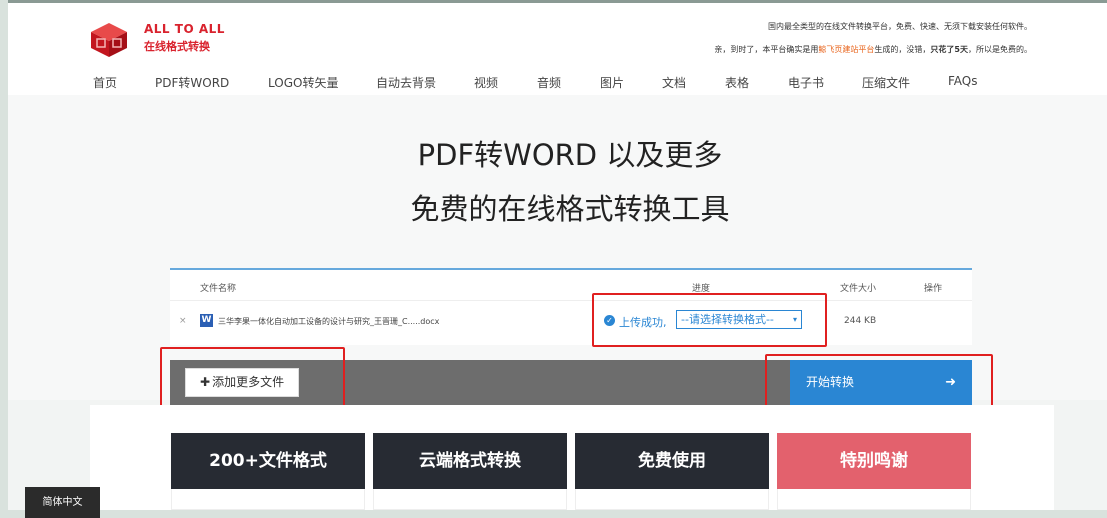 This screenshot has width=1107, height=518. Describe the element at coordinates (109, 40) in the screenshot. I see `logo-cube-icon` at that location.